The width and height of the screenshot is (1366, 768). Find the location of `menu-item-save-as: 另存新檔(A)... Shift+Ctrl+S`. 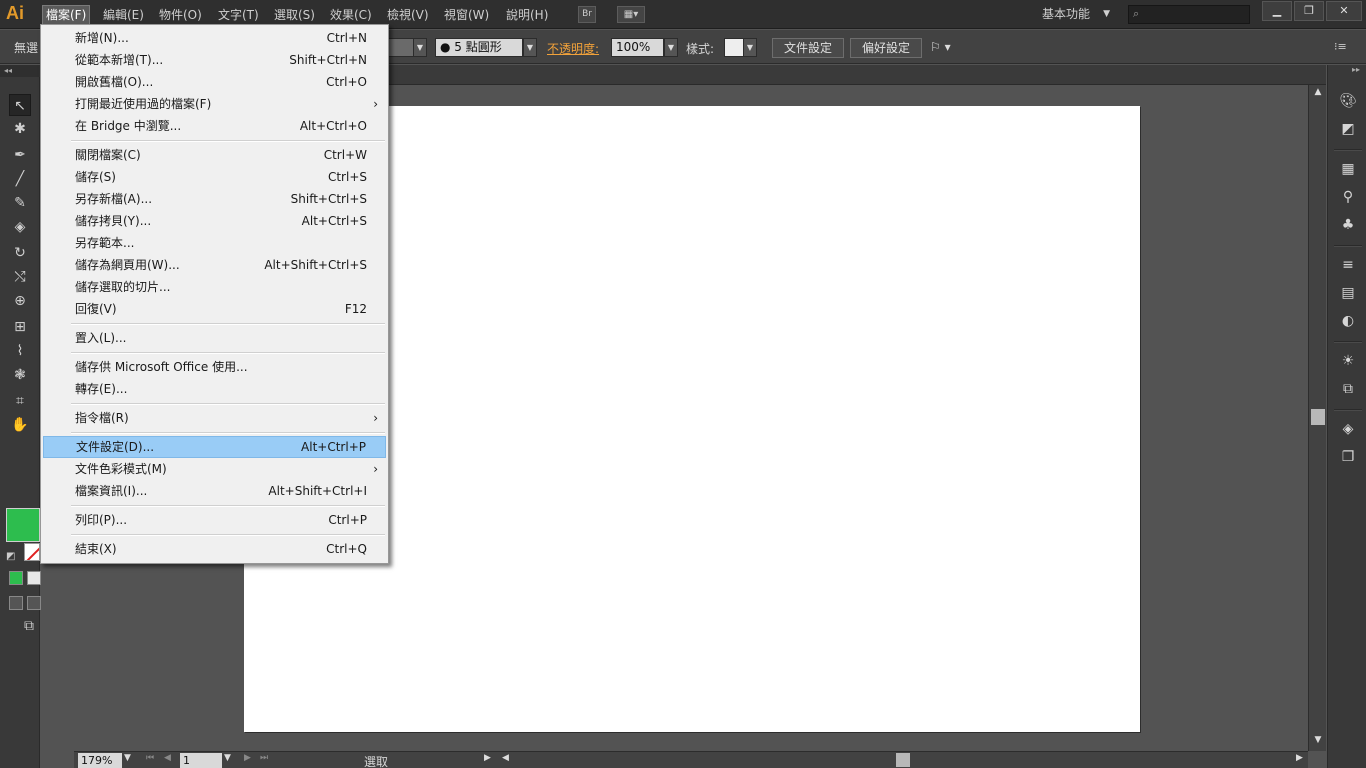

menu-item-save-as: 另存新檔(A)... Shift+Ctrl+S is located at coordinates (214, 199).